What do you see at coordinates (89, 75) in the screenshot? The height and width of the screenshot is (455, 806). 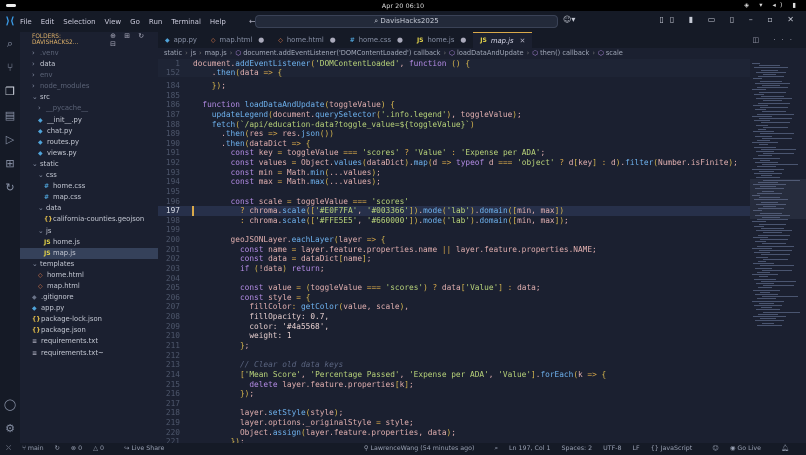 I see `folder-item: › env` at bounding box center [89, 75].